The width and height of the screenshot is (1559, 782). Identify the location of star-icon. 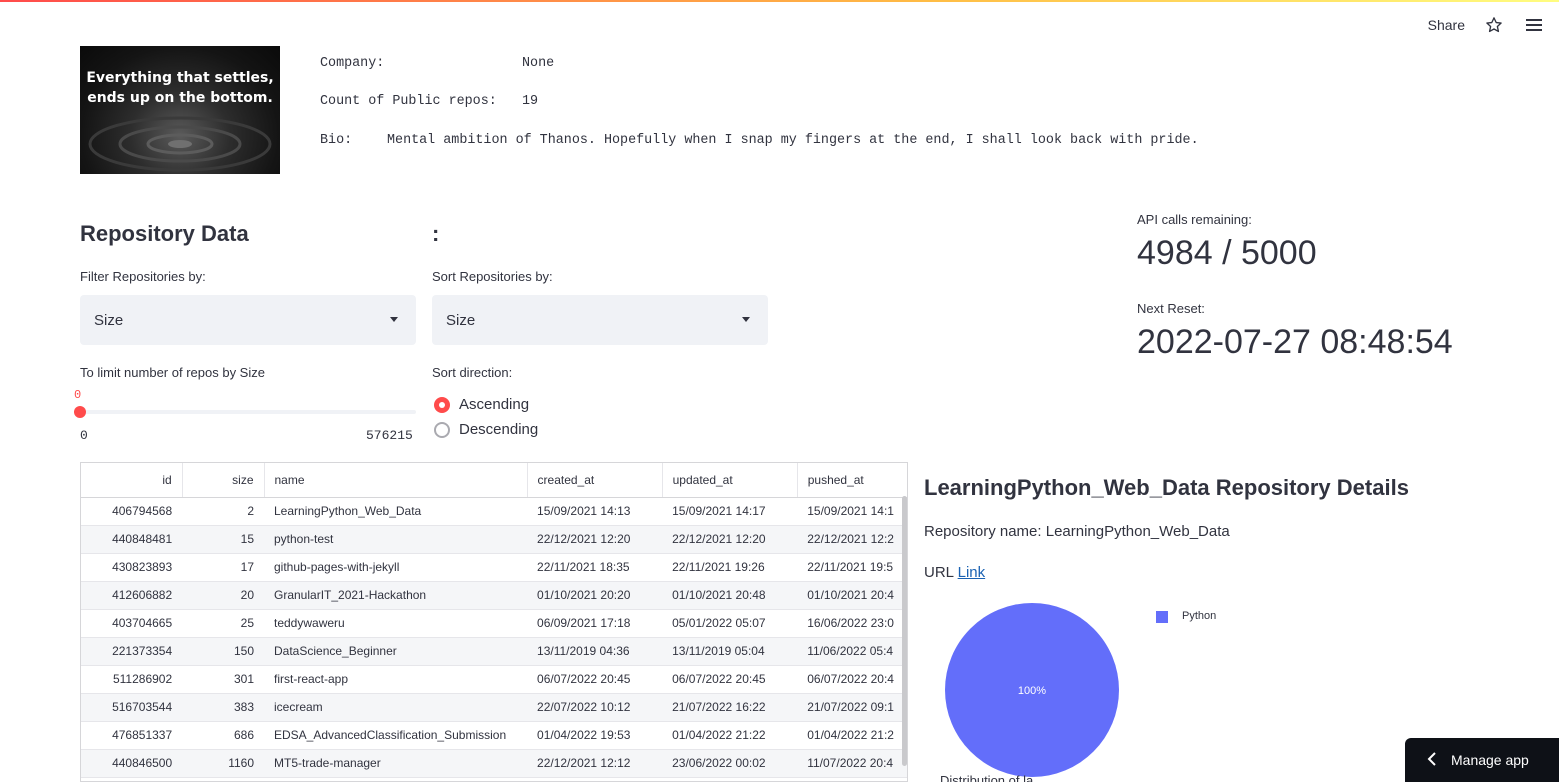
(1494, 25).